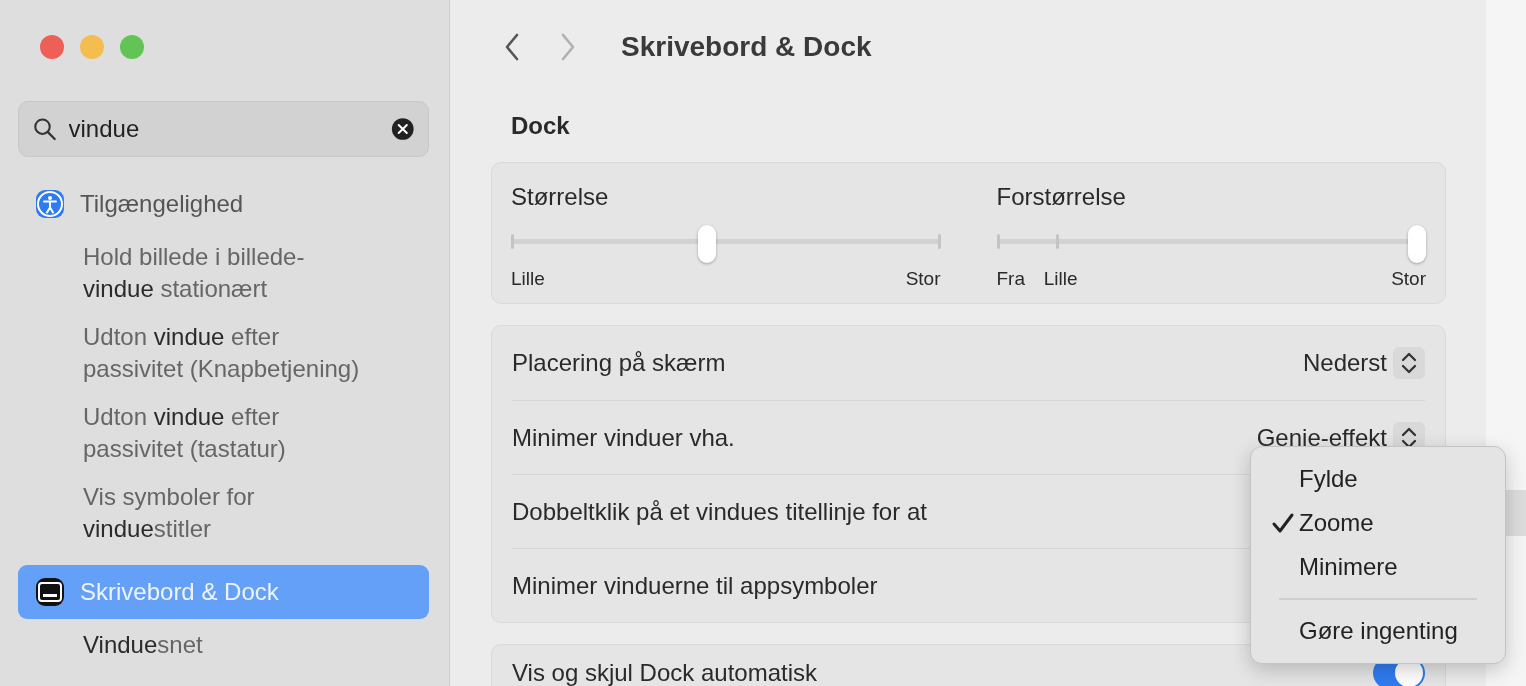 The width and height of the screenshot is (1526, 686). I want to click on zoom-button, so click(132, 47).